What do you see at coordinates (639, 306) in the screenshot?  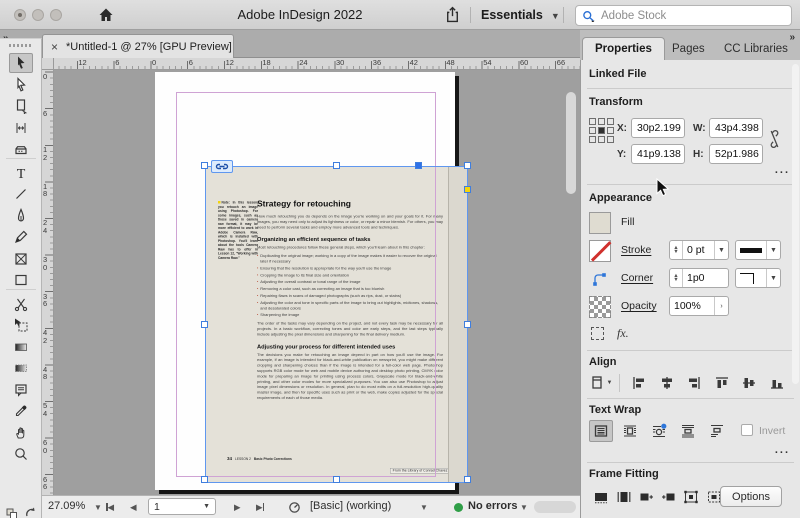 I see `opacity-label: Opacity` at bounding box center [639, 306].